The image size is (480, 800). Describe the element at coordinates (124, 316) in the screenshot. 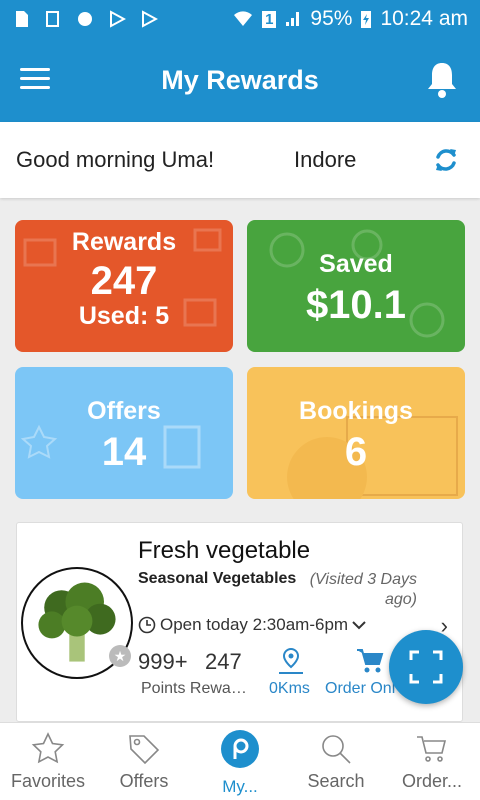

I see `rewards-used: Used: 5` at that location.